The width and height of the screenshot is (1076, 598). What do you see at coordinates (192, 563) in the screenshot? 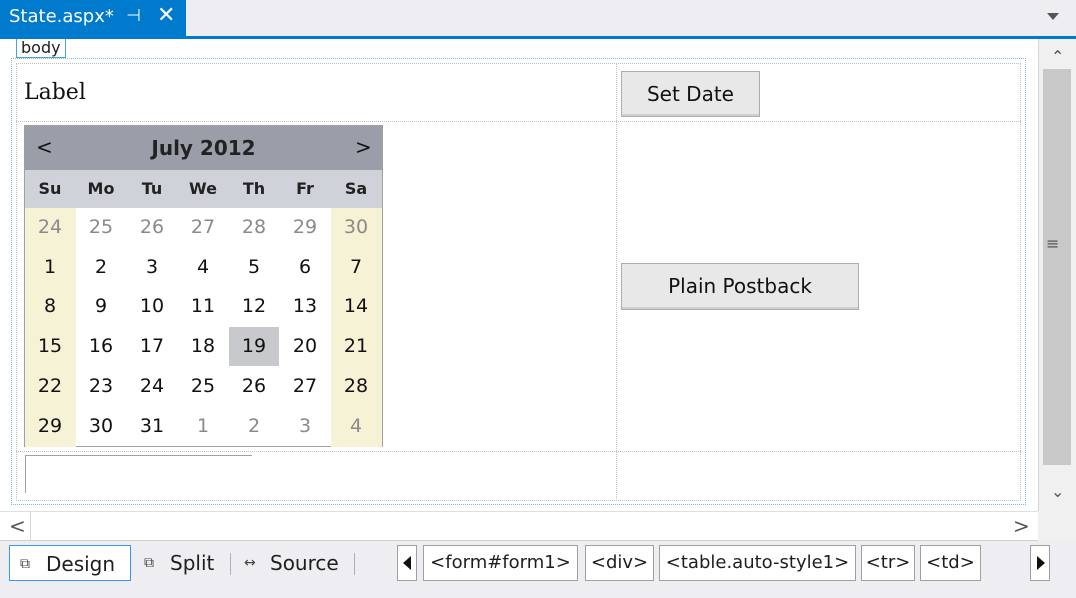
I see `split-view-label: Split` at bounding box center [192, 563].